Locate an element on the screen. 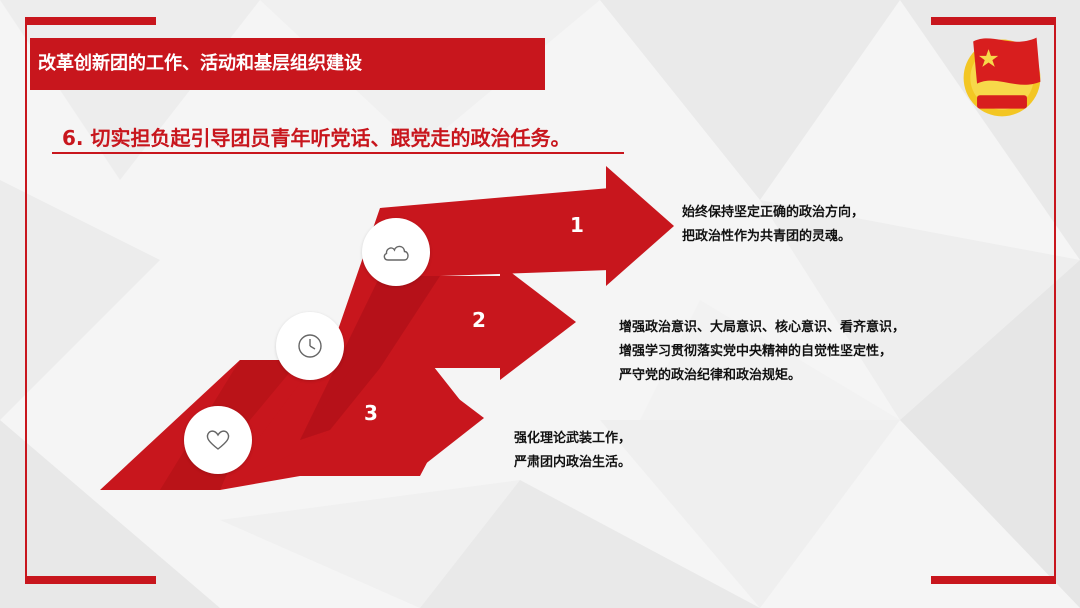 This screenshot has width=1080, height=608. cloud-icon is located at coordinates (396, 253).